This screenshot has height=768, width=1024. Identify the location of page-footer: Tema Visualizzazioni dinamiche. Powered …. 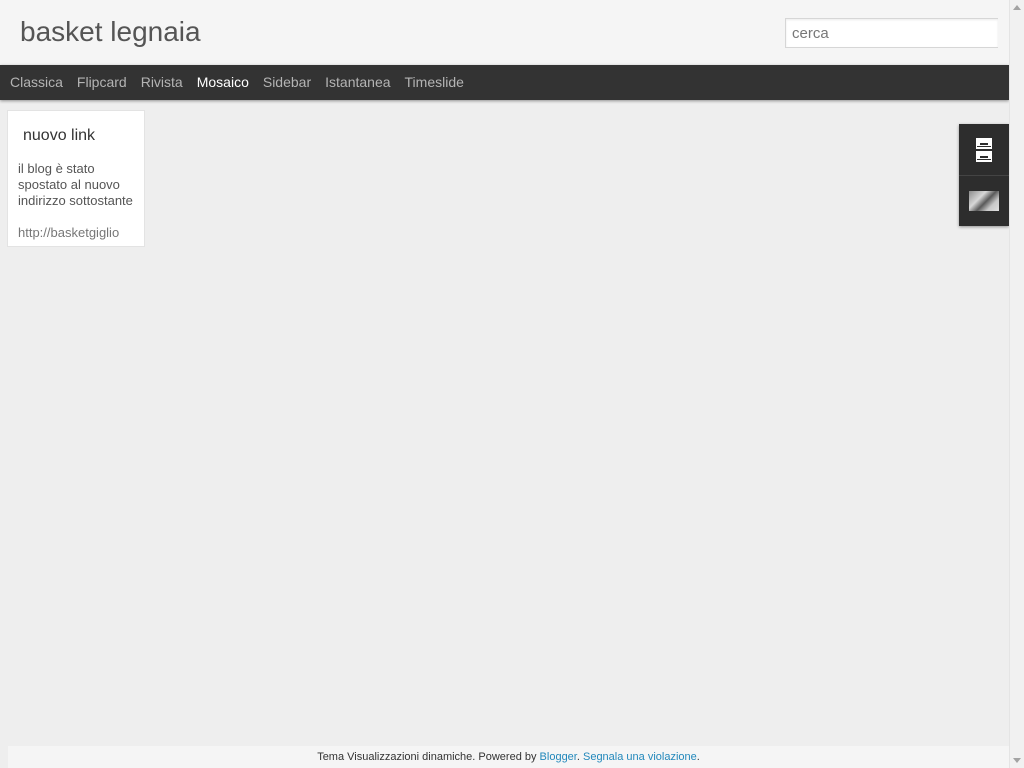
(508, 757).